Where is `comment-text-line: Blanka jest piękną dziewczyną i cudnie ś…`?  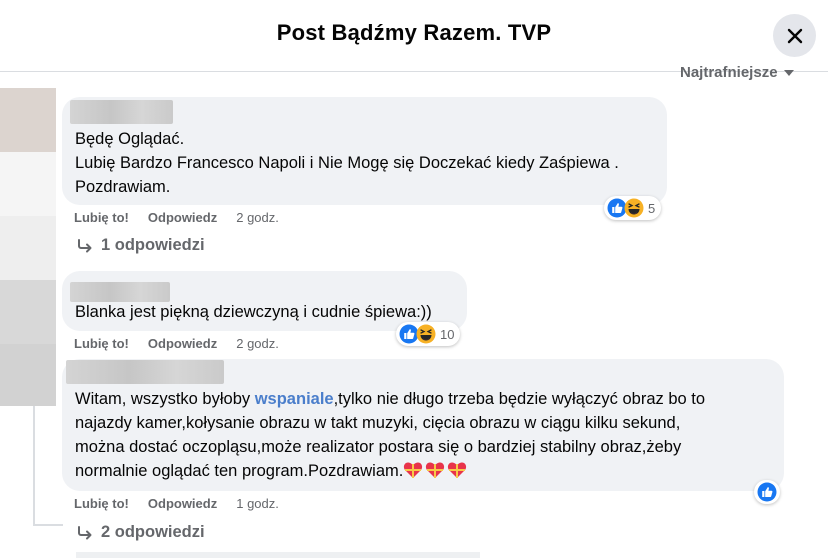
comment-text-line: Blanka jest piękną dziewczyną i cudnie ś… is located at coordinates (253, 312).